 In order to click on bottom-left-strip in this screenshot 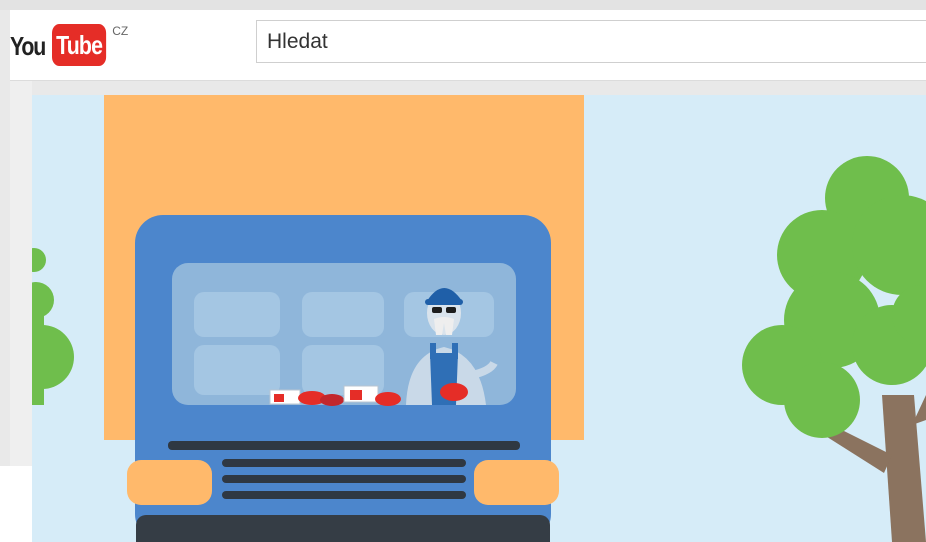, I will do `click(17, 504)`.